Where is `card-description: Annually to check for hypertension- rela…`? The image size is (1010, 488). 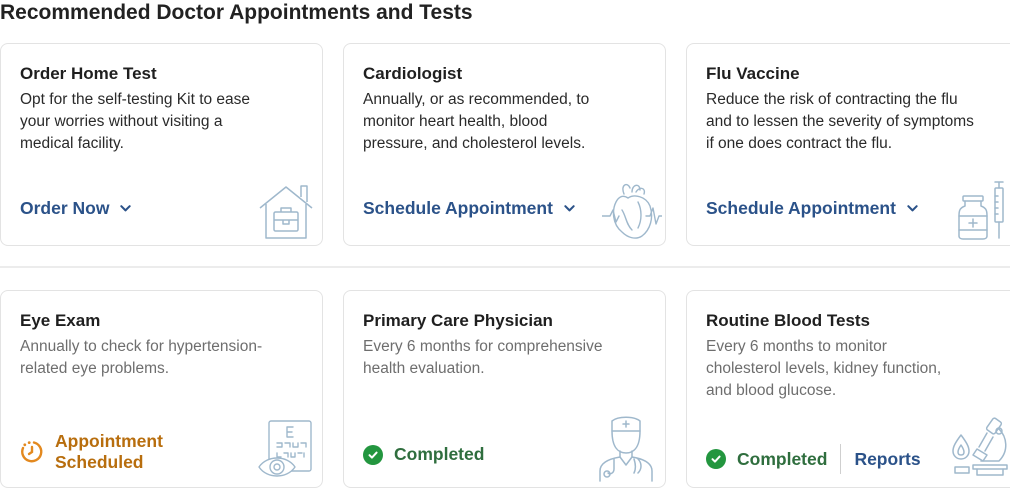
card-description: Annually to check for hypertension- rela… is located at coordinates (141, 357).